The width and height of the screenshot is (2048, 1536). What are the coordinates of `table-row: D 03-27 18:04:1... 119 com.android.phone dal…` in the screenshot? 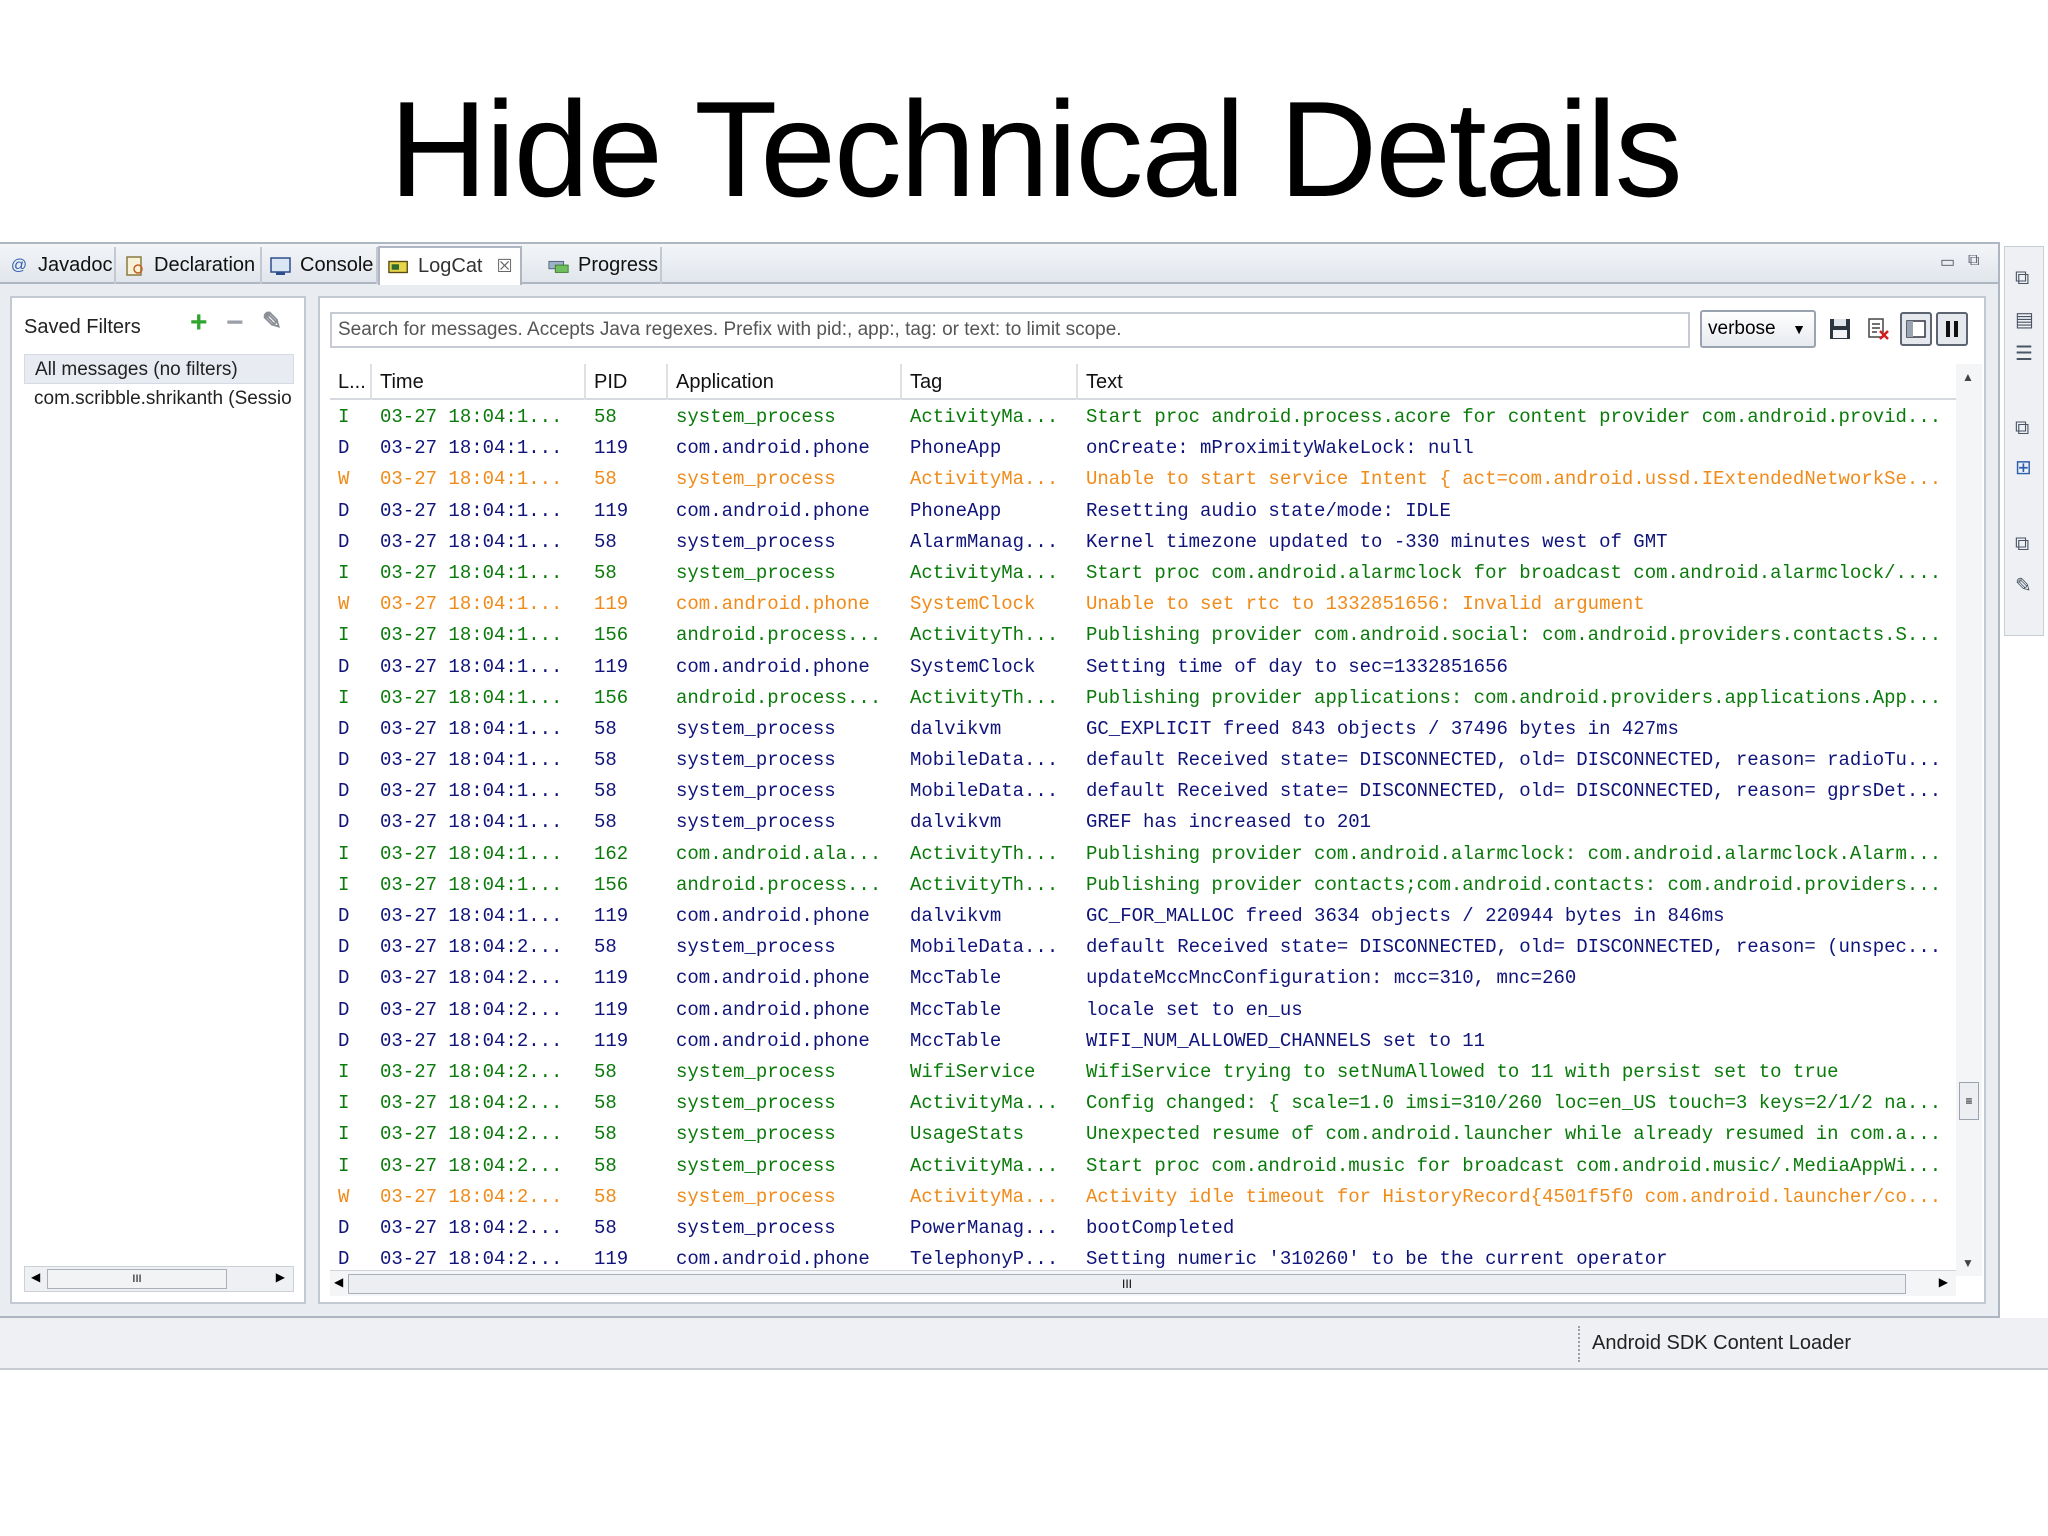 It's located at (1144, 916).